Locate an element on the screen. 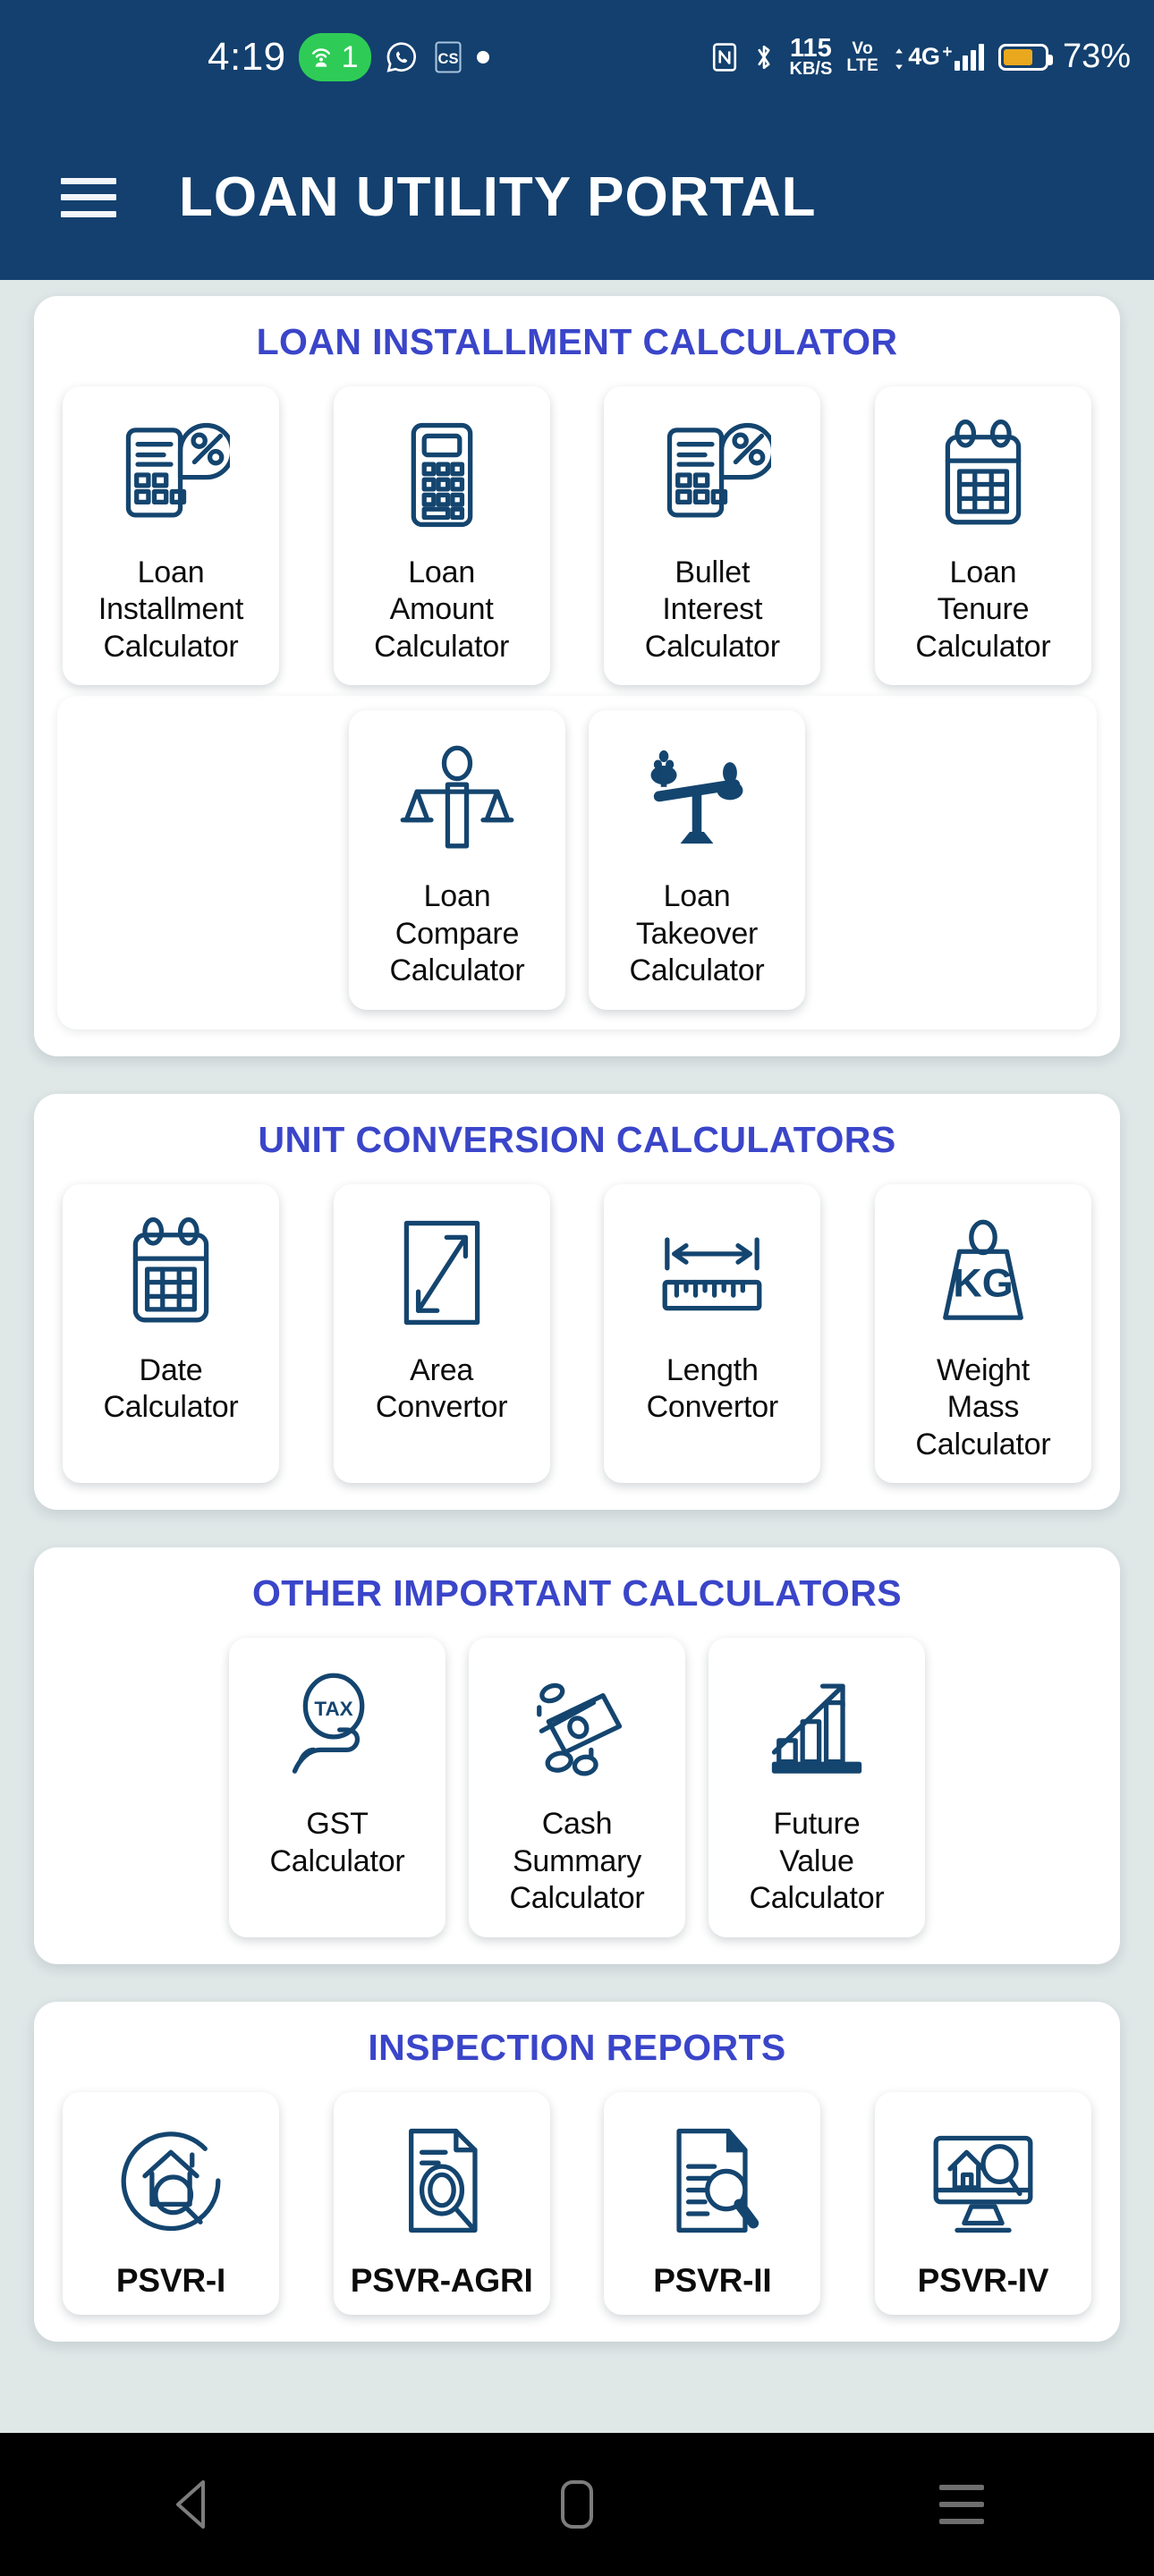 The width and height of the screenshot is (1154, 2576). recents-lines-icon is located at coordinates (961, 2504).